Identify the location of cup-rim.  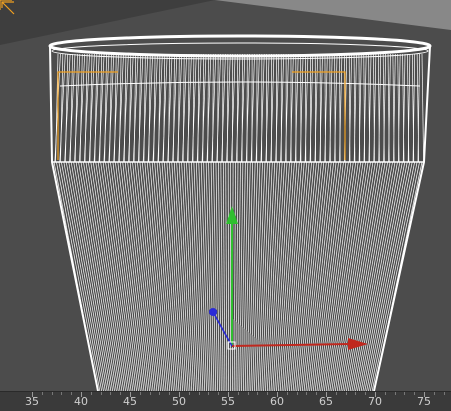
(240, 46).